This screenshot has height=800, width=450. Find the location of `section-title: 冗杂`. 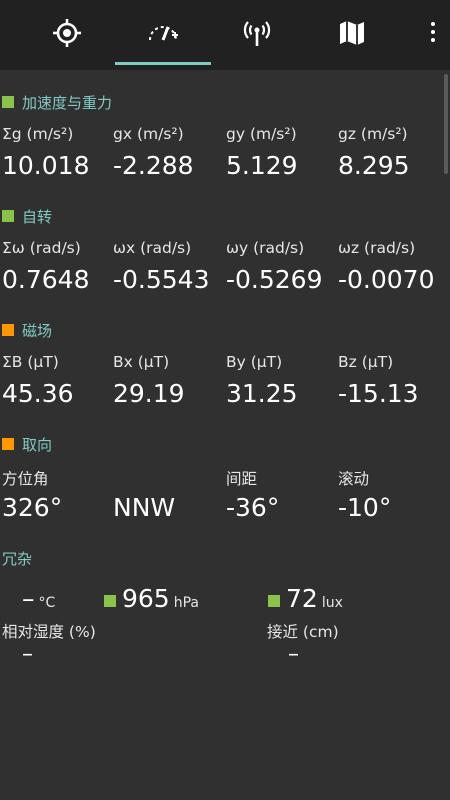

section-title: 冗杂 is located at coordinates (17, 558).